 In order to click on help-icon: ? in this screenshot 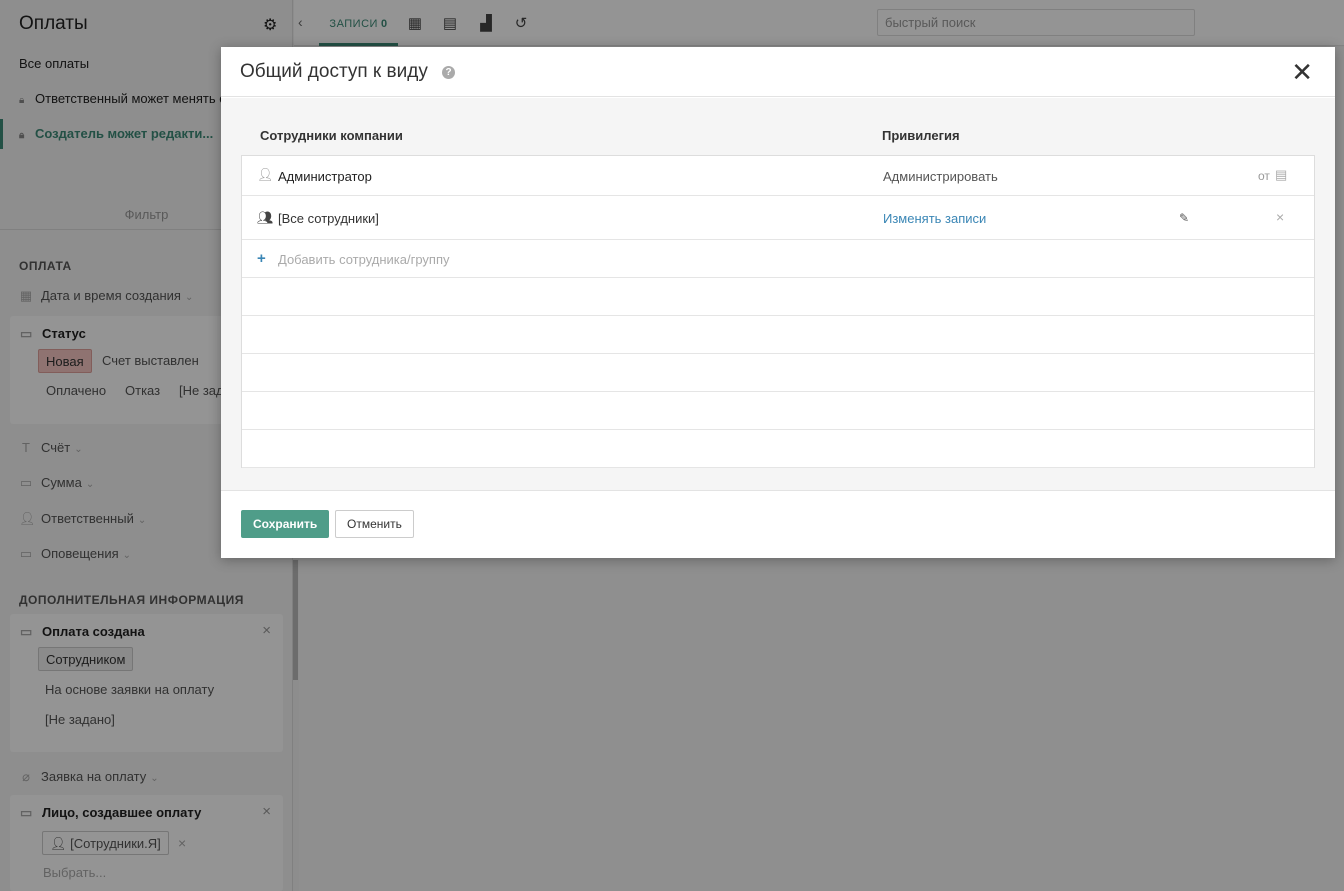, I will do `click(448, 72)`.